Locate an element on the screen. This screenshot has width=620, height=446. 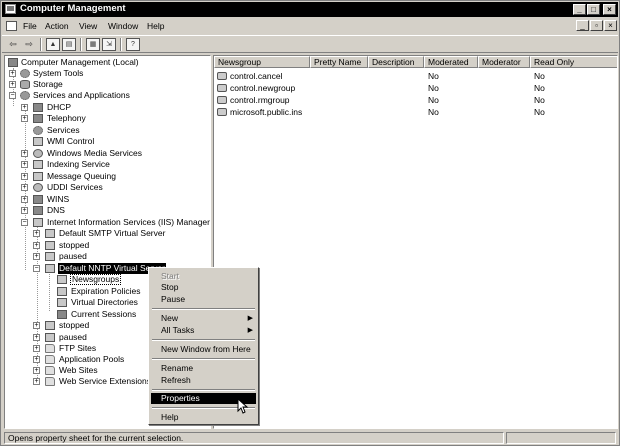
menu-item-stop: Stop is located at coordinates (203, 287).